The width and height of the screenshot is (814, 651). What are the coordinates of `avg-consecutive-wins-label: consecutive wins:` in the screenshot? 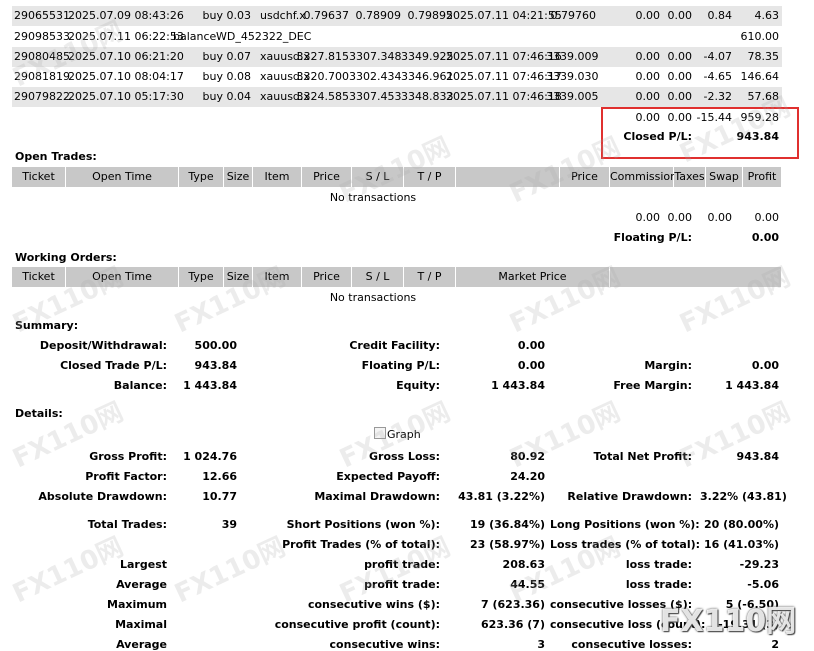 It's located at (384, 644).